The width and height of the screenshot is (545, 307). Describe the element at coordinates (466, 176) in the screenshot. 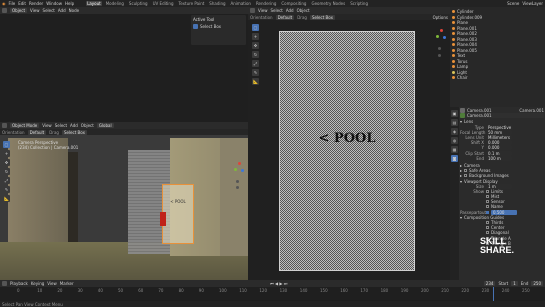

I see `background-images-checkbox` at that location.